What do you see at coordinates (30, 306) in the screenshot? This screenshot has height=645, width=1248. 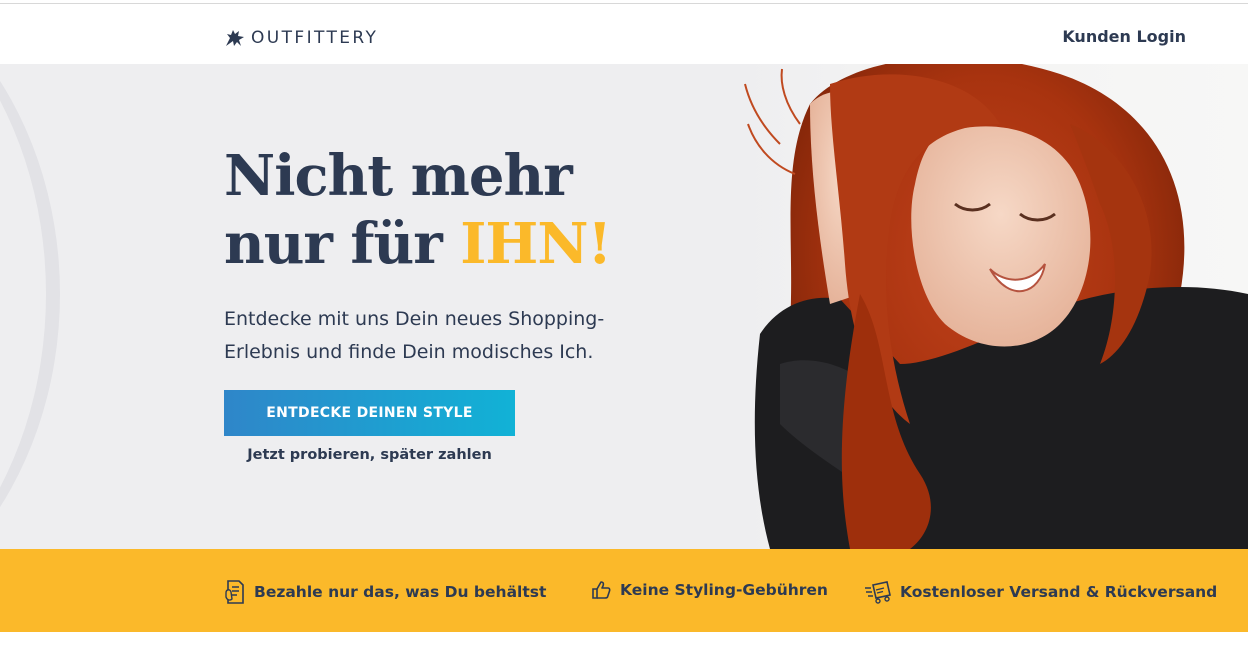 I see `decorative-arc` at bounding box center [30, 306].